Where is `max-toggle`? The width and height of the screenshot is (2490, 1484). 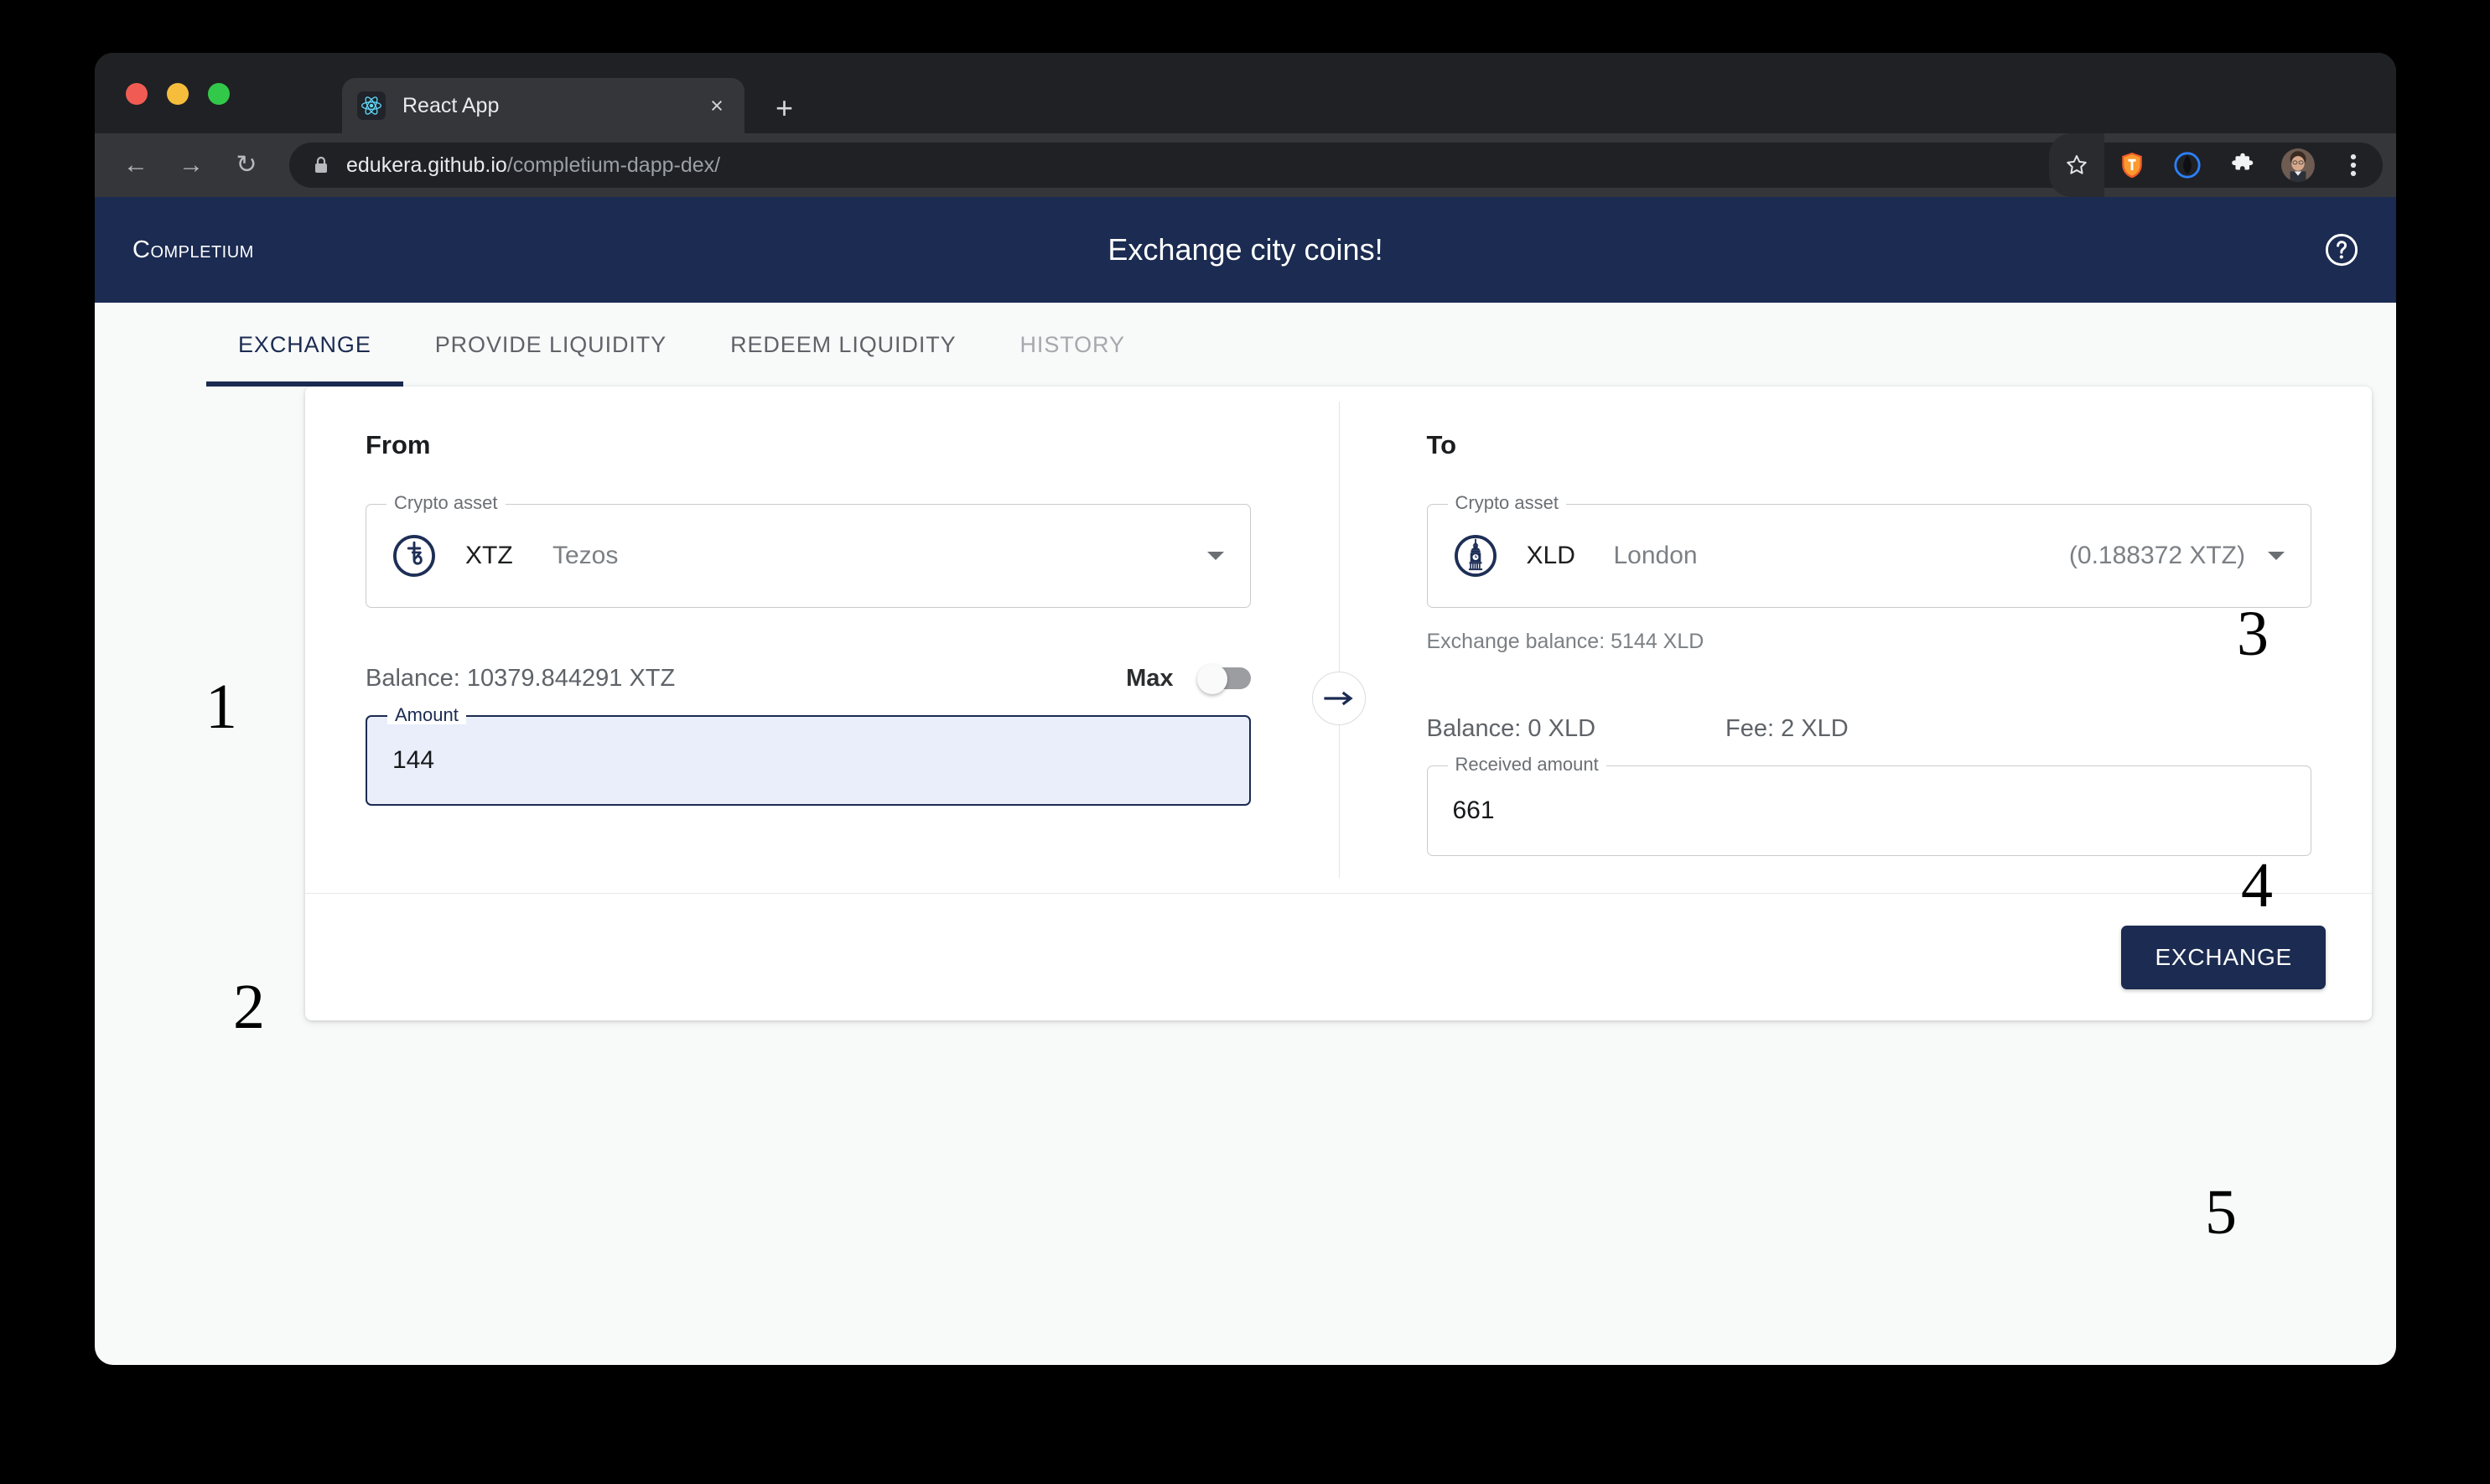
max-toggle is located at coordinates (1223, 679).